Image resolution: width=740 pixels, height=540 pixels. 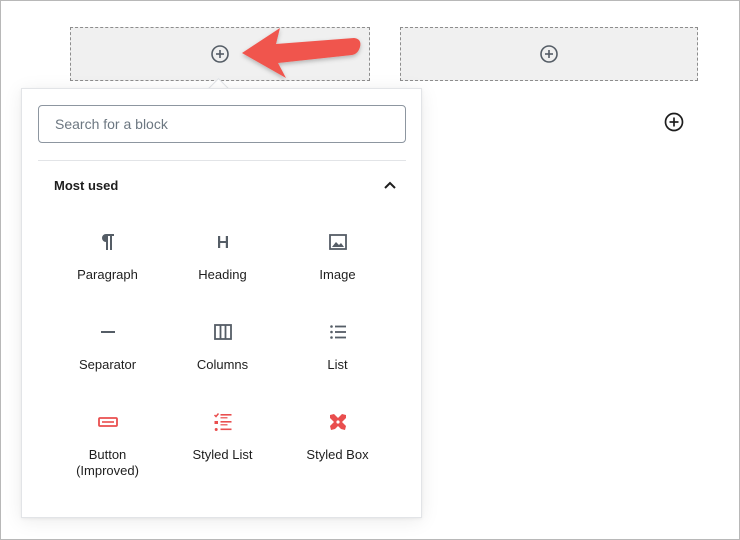 What do you see at coordinates (107, 274) in the screenshot?
I see `block-item-label: Paragraph` at bounding box center [107, 274].